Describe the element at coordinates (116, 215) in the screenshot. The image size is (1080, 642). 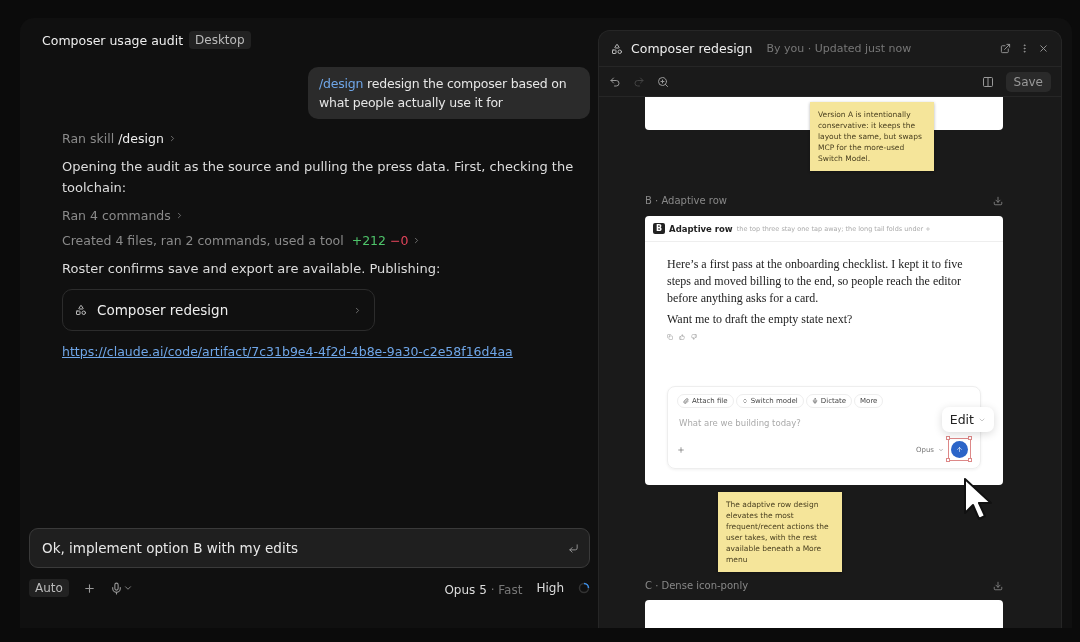
I see `step-summary: Ran 4 commands` at that location.